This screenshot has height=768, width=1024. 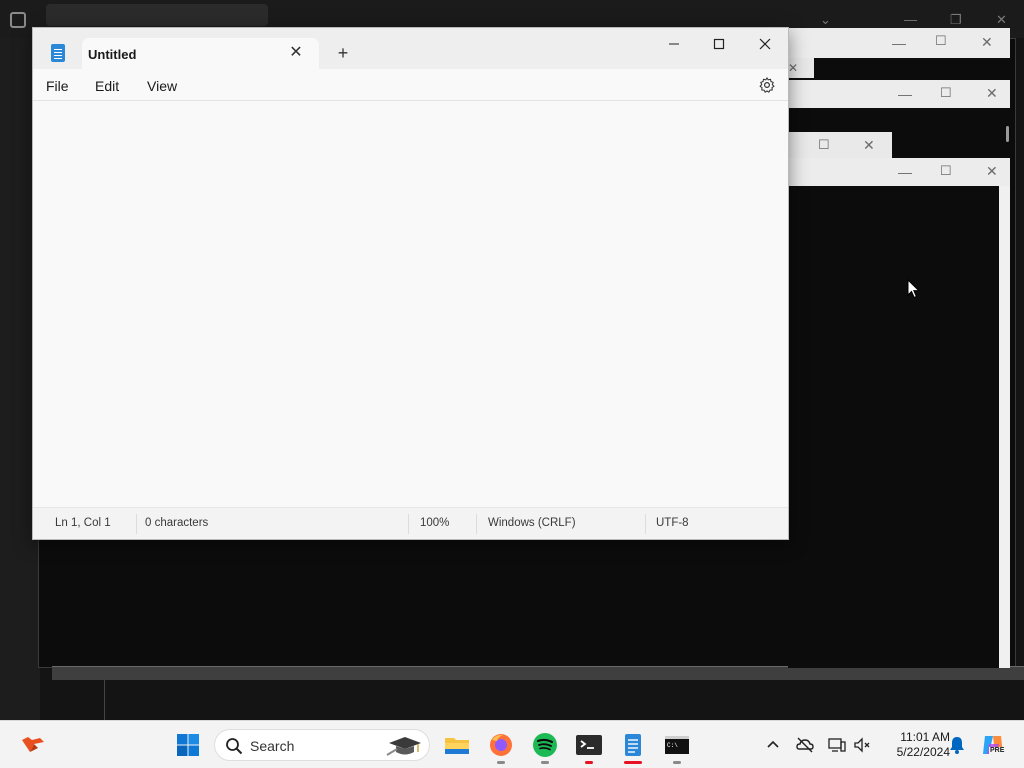 What do you see at coordinates (33, 745) in the screenshot?
I see `widgets-icon` at bounding box center [33, 745].